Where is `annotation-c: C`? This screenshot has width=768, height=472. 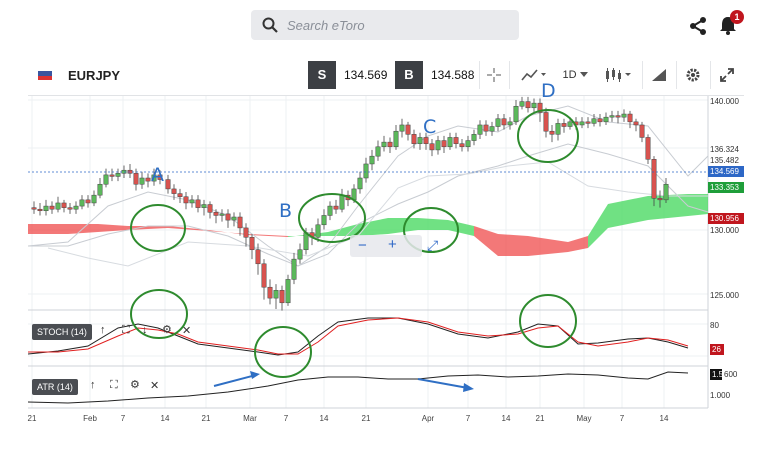
annotation-c: C is located at coordinates (430, 127).